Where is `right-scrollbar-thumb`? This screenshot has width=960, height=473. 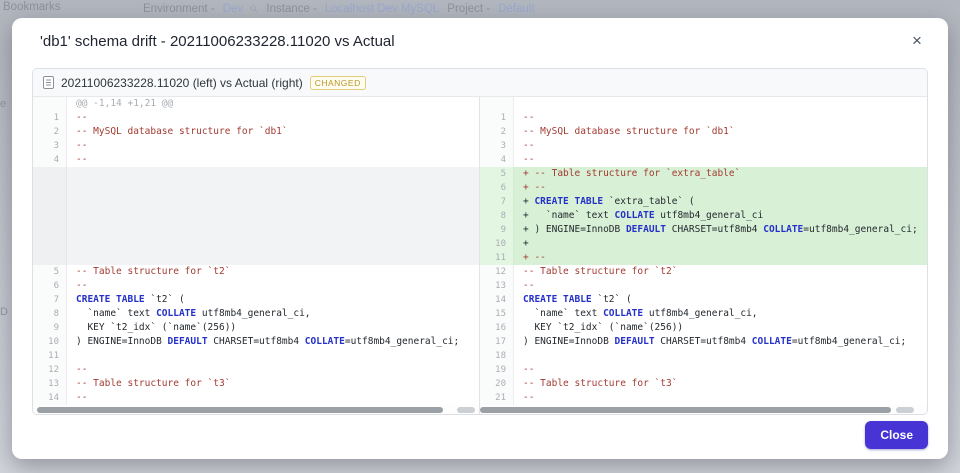 right-scrollbar-thumb is located at coordinates (686, 409).